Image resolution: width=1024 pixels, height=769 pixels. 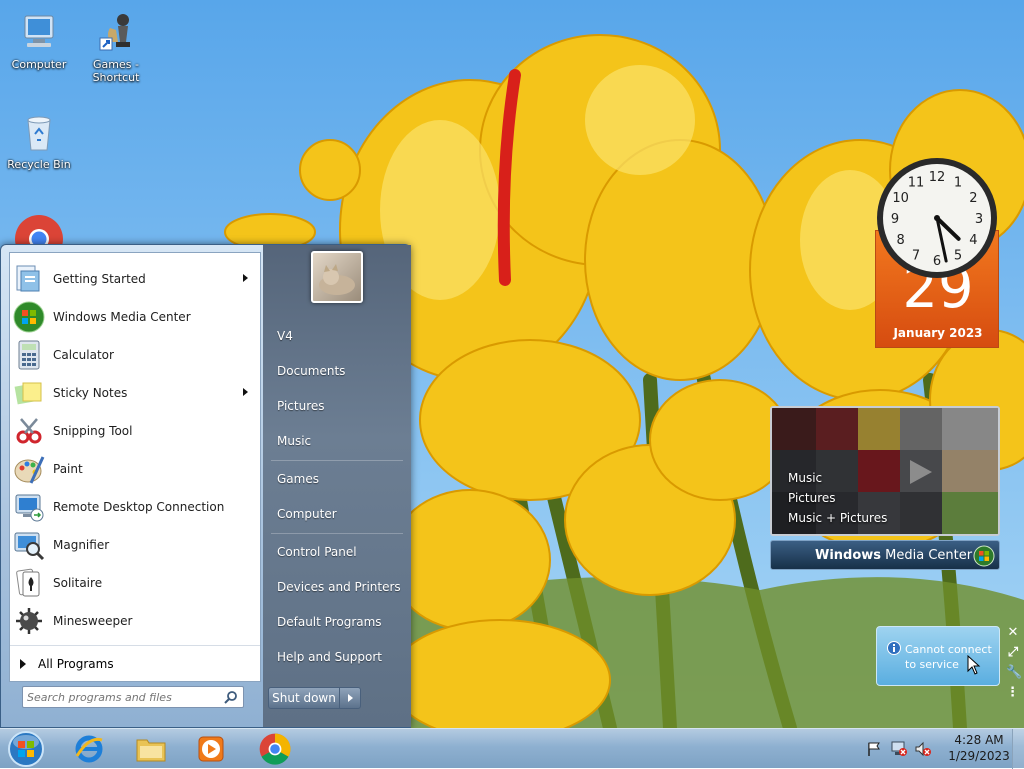 I want to click on program-remote-desktop: Remote Desktop Connection, so click(x=135, y=507).